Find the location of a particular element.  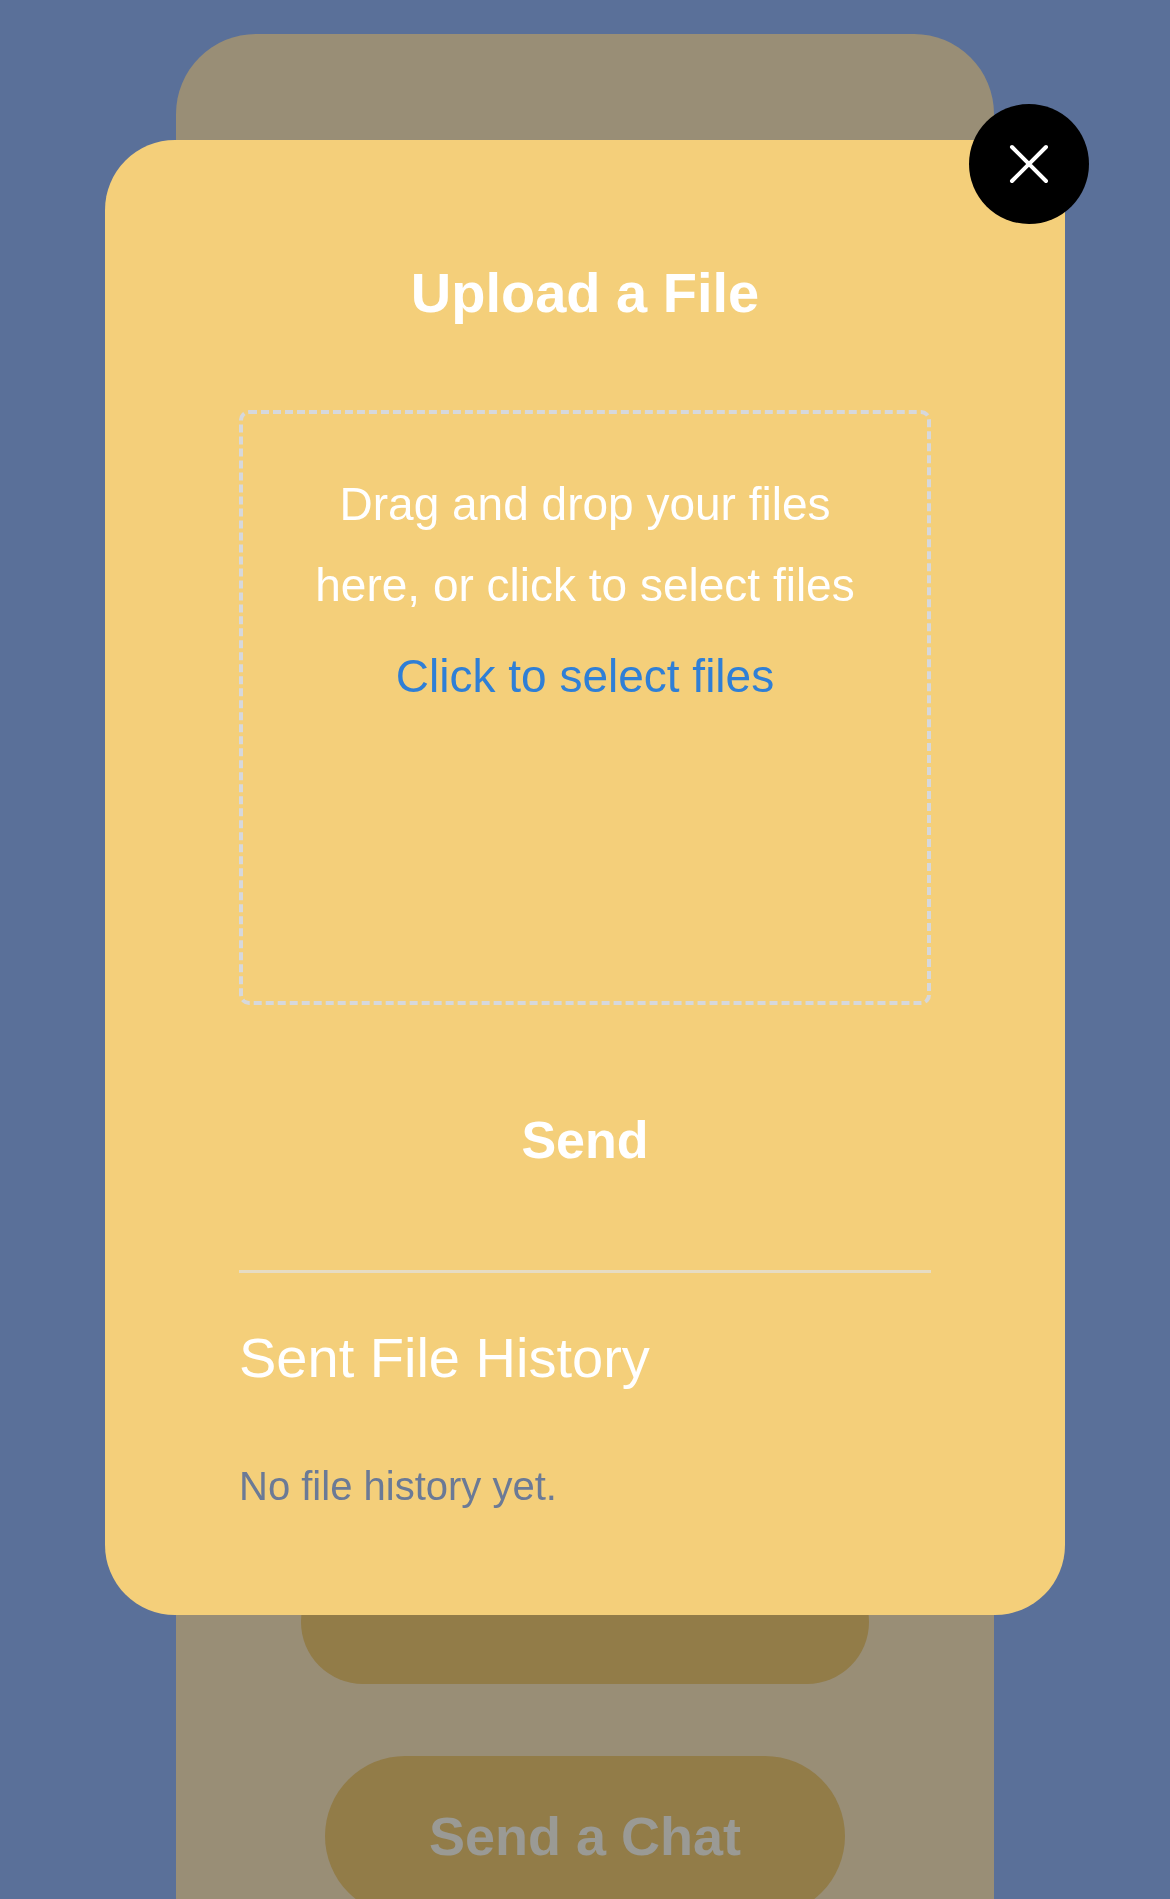

send-button: Send is located at coordinates (585, 1140).